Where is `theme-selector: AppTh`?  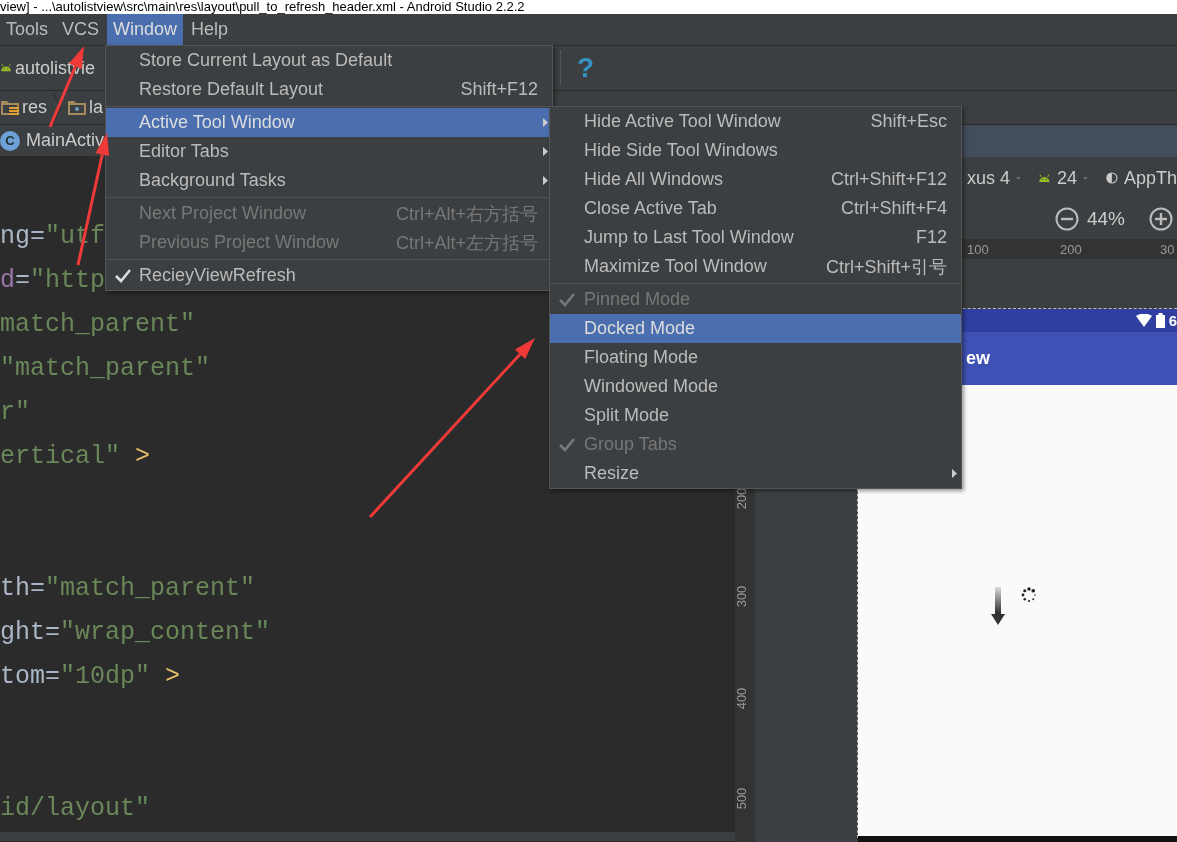
theme-selector: AppTh is located at coordinates (1150, 178).